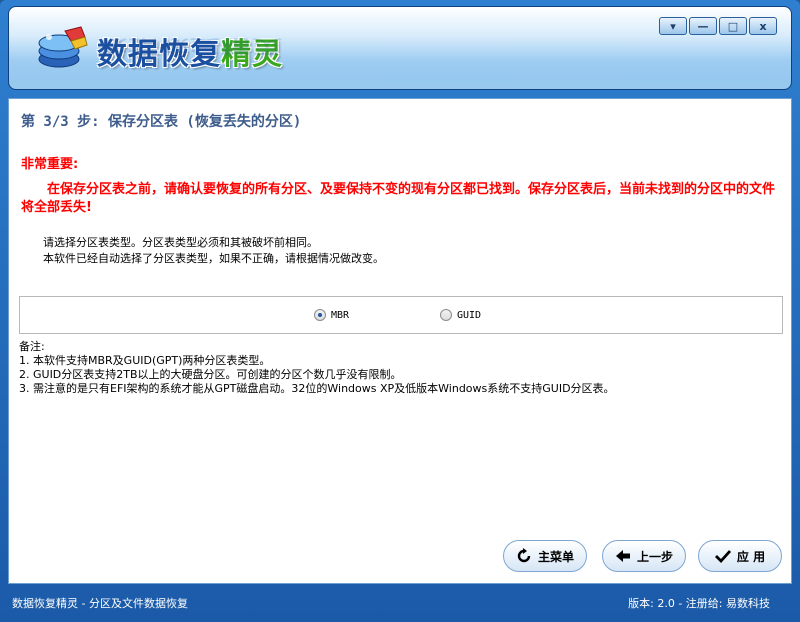 Image resolution: width=800 pixels, height=622 pixels. Describe the element at coordinates (400, 48) in the screenshot. I see `title-bar: 数据恢复精灵 数据恢复精灵 ▾ — □ x` at that location.